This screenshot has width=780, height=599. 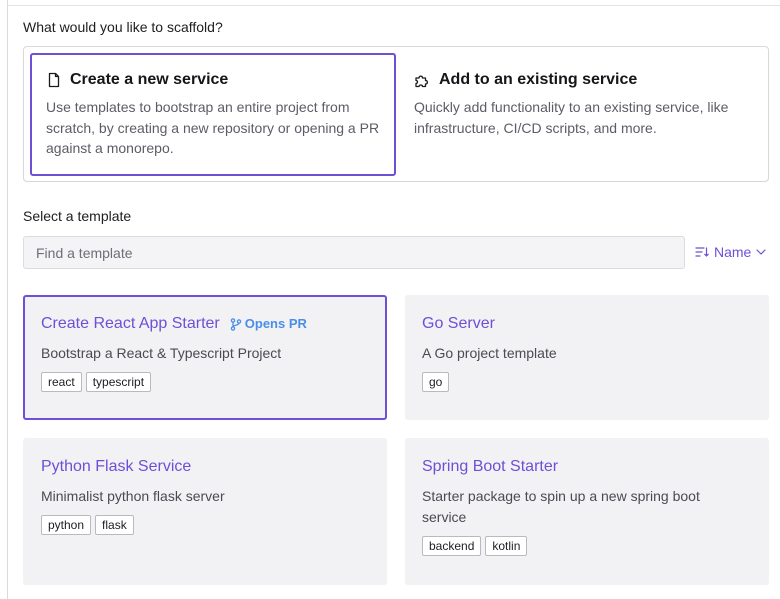 I want to click on opens-pr-badge: Opens PR, so click(x=268, y=324).